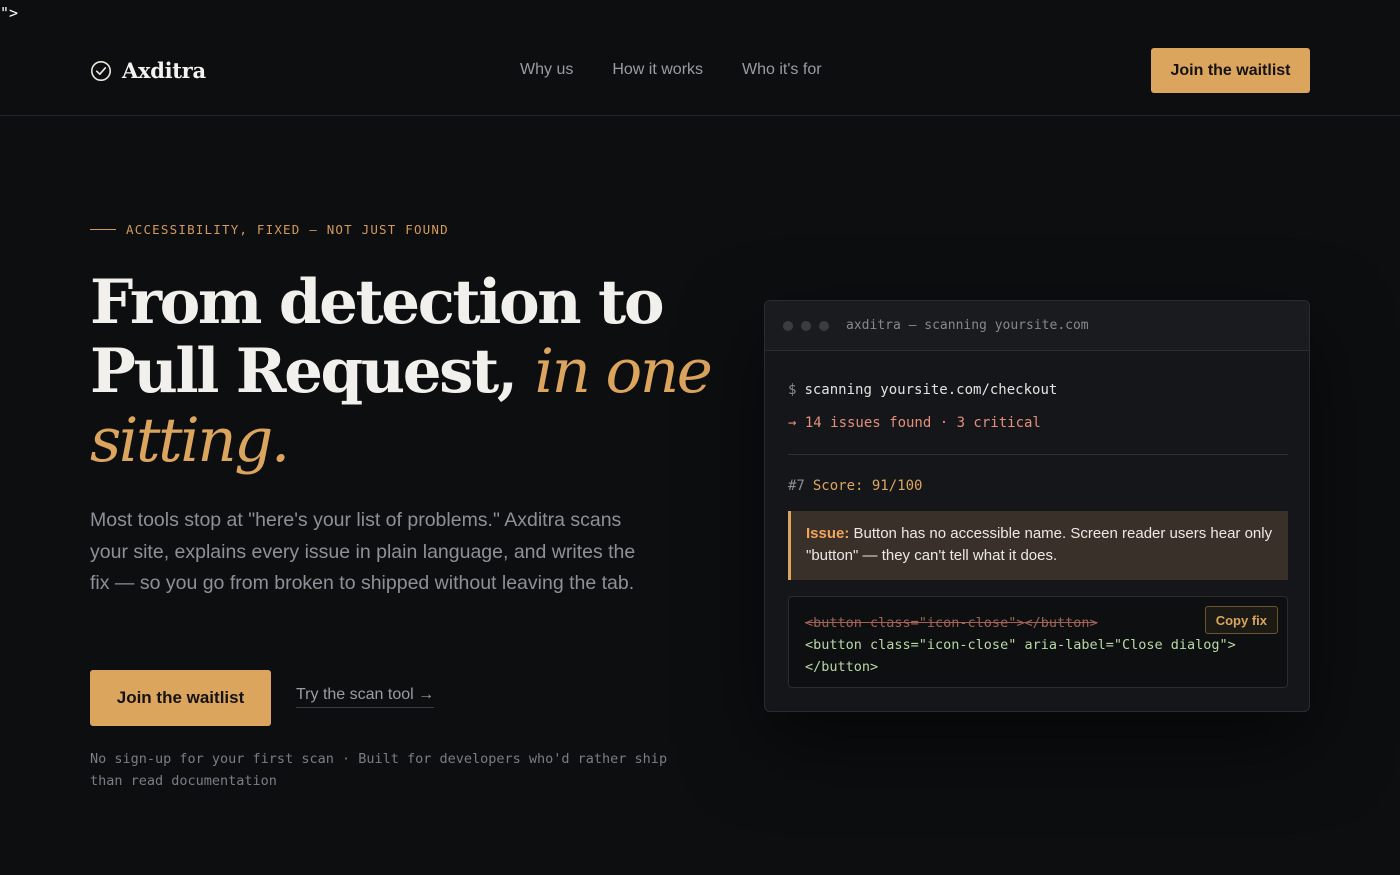 This screenshot has height=875, width=1400. I want to click on main-nav: Why us How it works Who it's for, so click(671, 70).